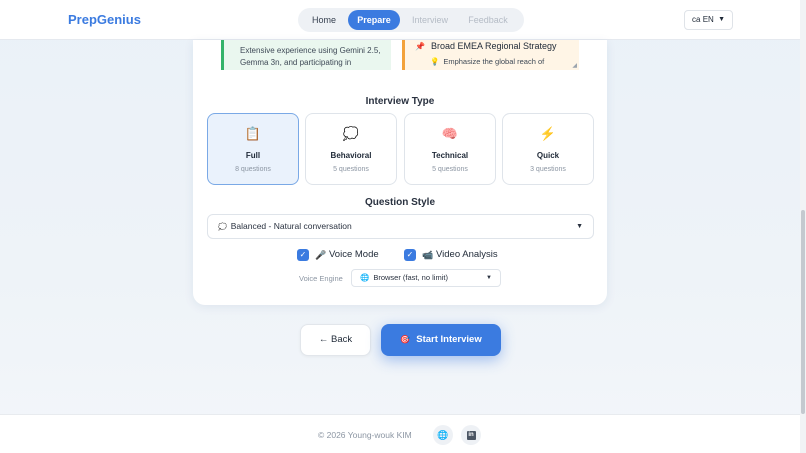  What do you see at coordinates (449, 339) in the screenshot?
I see `start-interview-label: Start Interview` at bounding box center [449, 339].